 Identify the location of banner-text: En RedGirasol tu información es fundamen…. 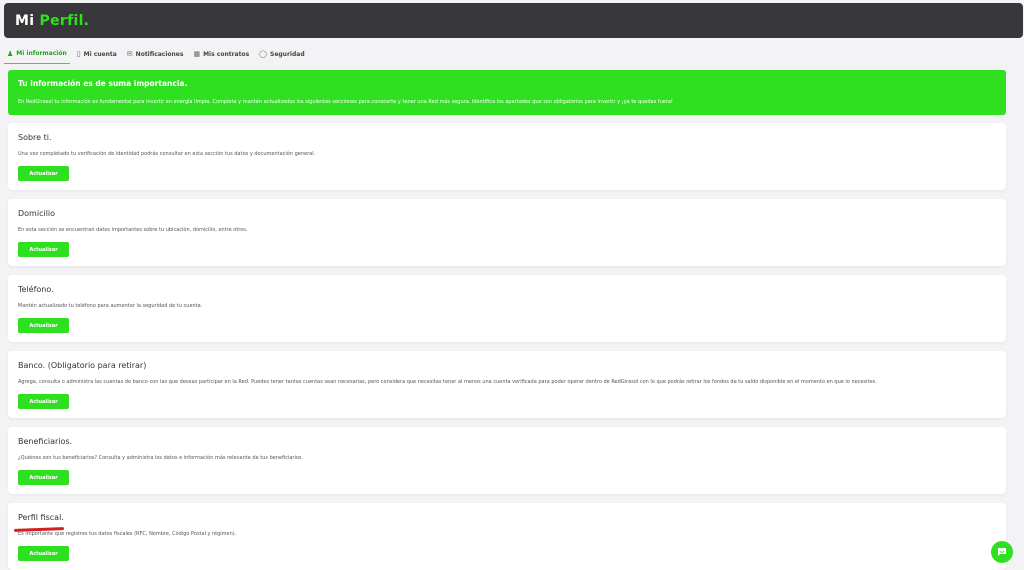
(345, 102).